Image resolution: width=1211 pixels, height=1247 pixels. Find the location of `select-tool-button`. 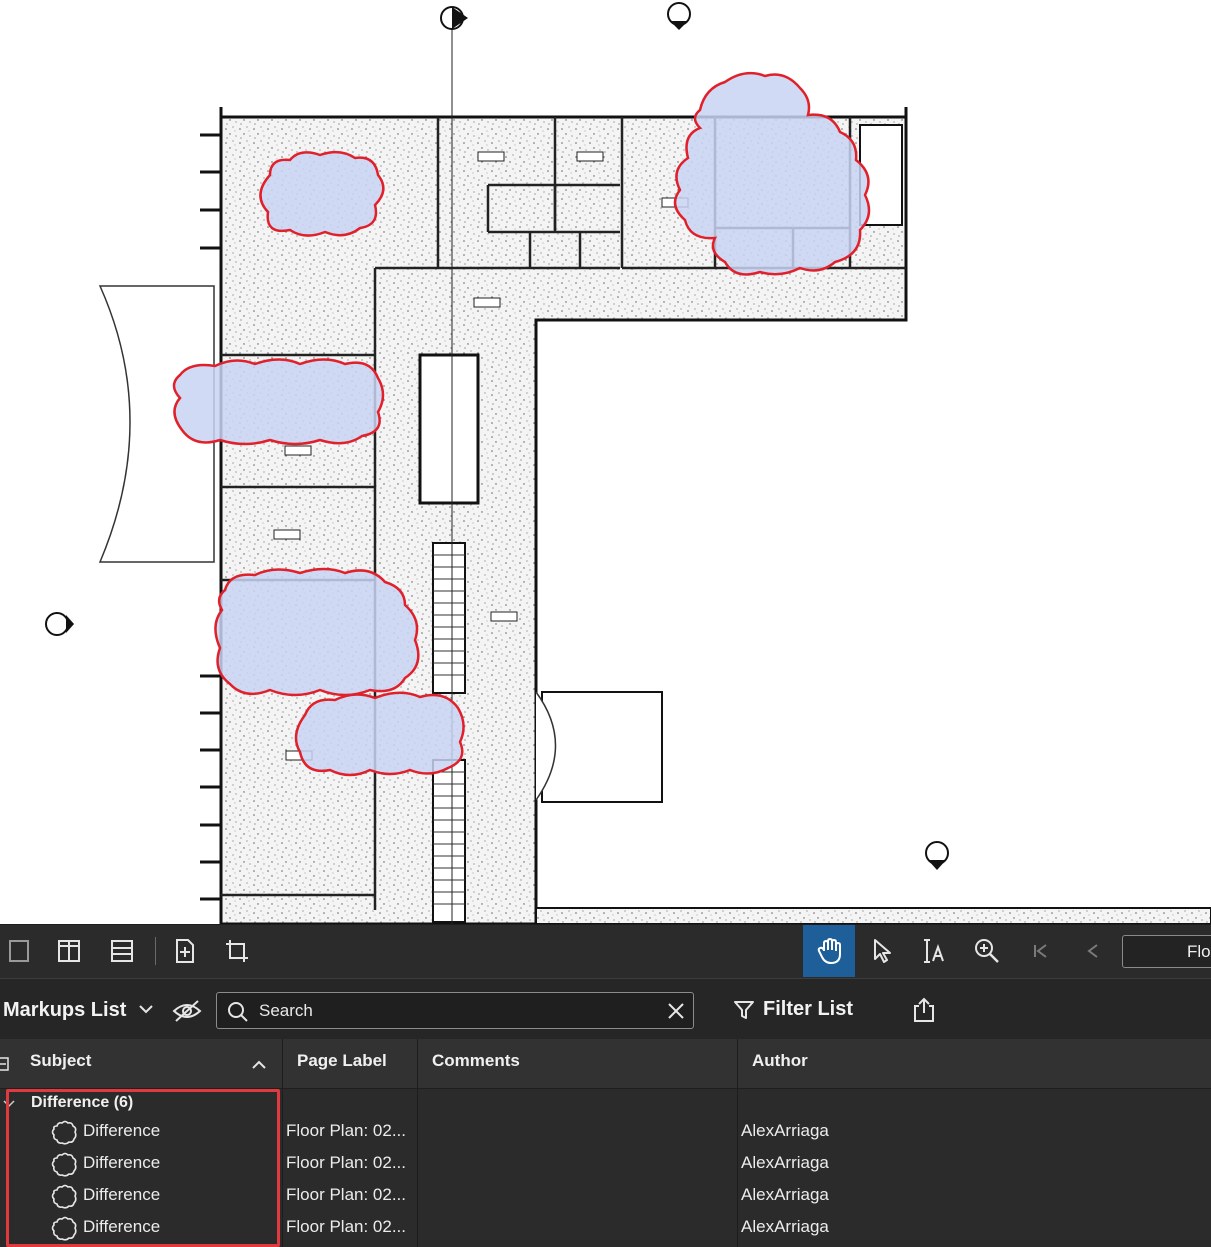

select-tool-button is located at coordinates (882, 951).